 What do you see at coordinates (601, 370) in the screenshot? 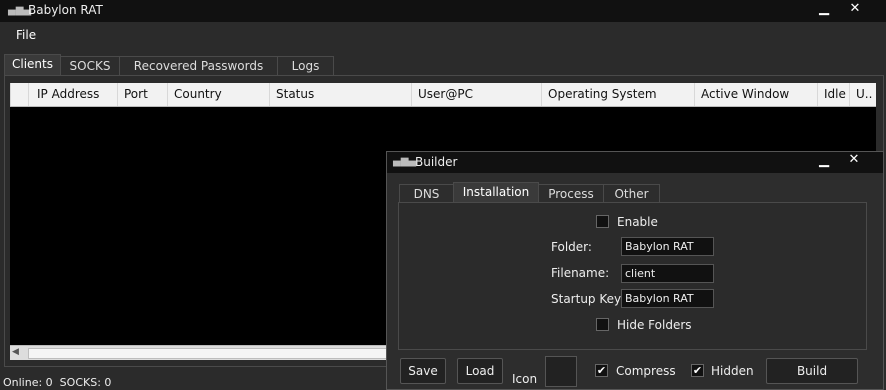
I see `compress-checkbox: ✔` at bounding box center [601, 370].